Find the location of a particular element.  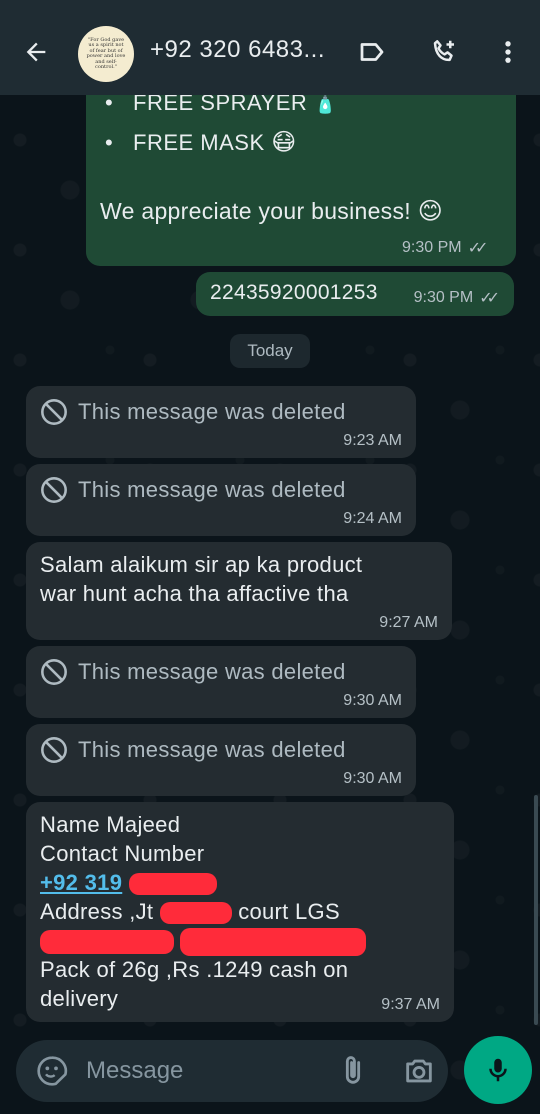

message-meta: 9:37 AM is located at coordinates (410, 1005).